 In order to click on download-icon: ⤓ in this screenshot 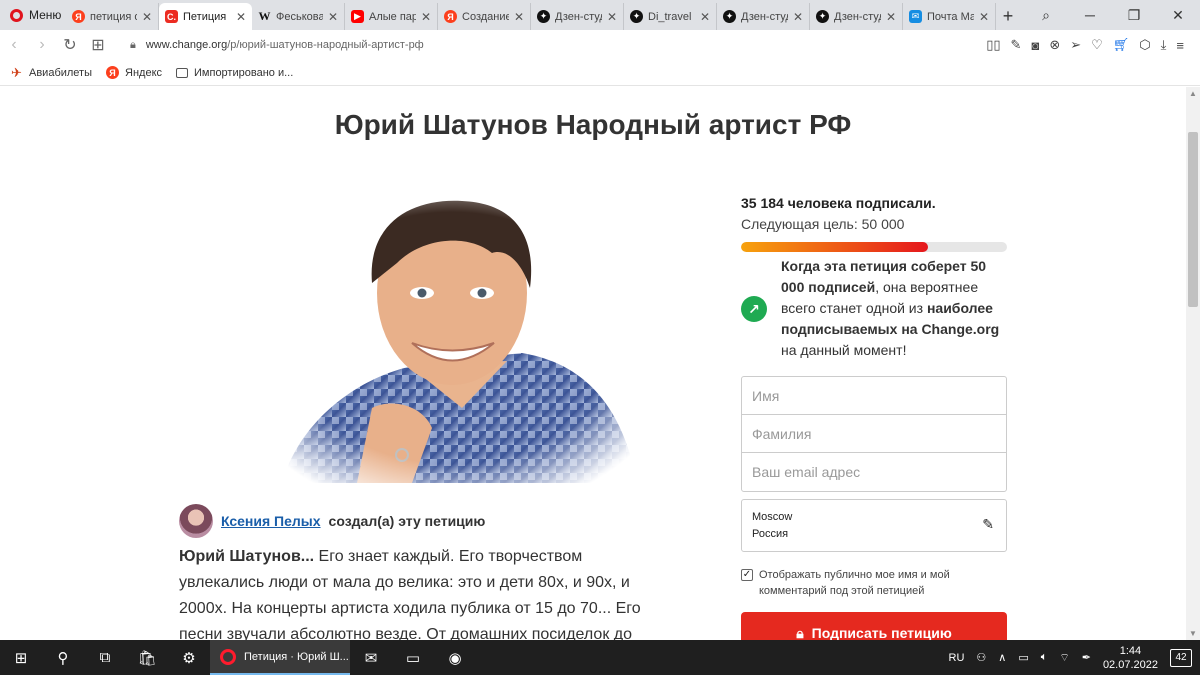, I will do `click(1164, 45)`.